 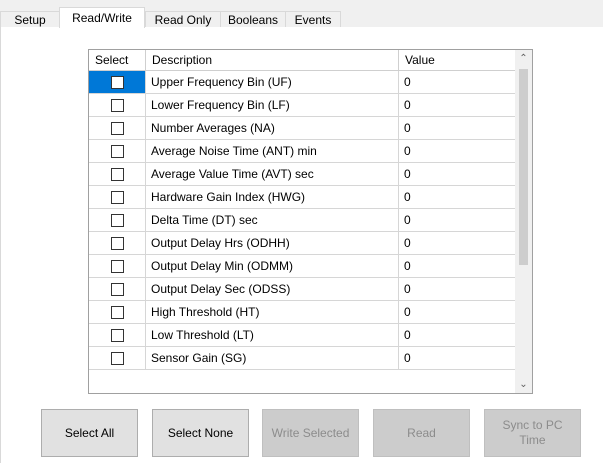 I want to click on table-row: Output Delay Min (ODMM) 0, so click(x=302, y=266).